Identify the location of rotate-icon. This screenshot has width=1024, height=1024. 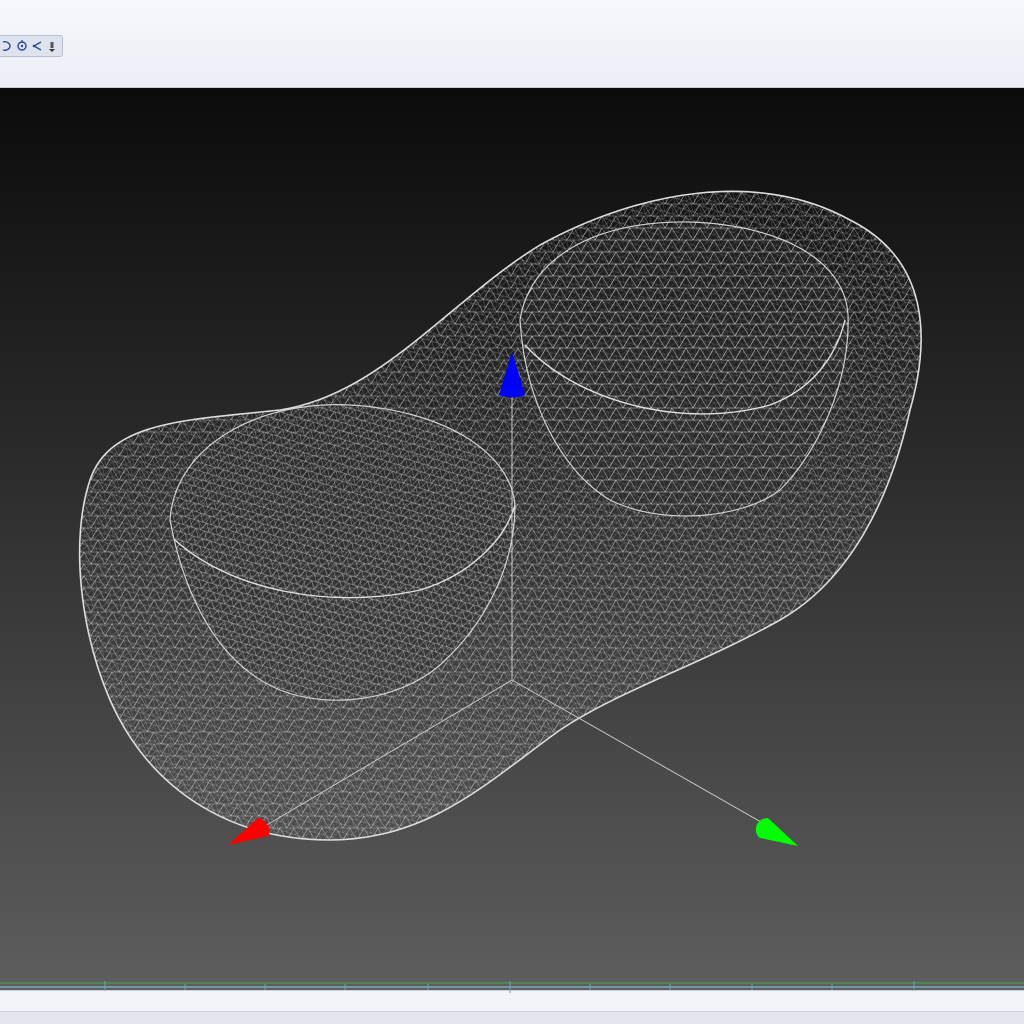
(21, 46).